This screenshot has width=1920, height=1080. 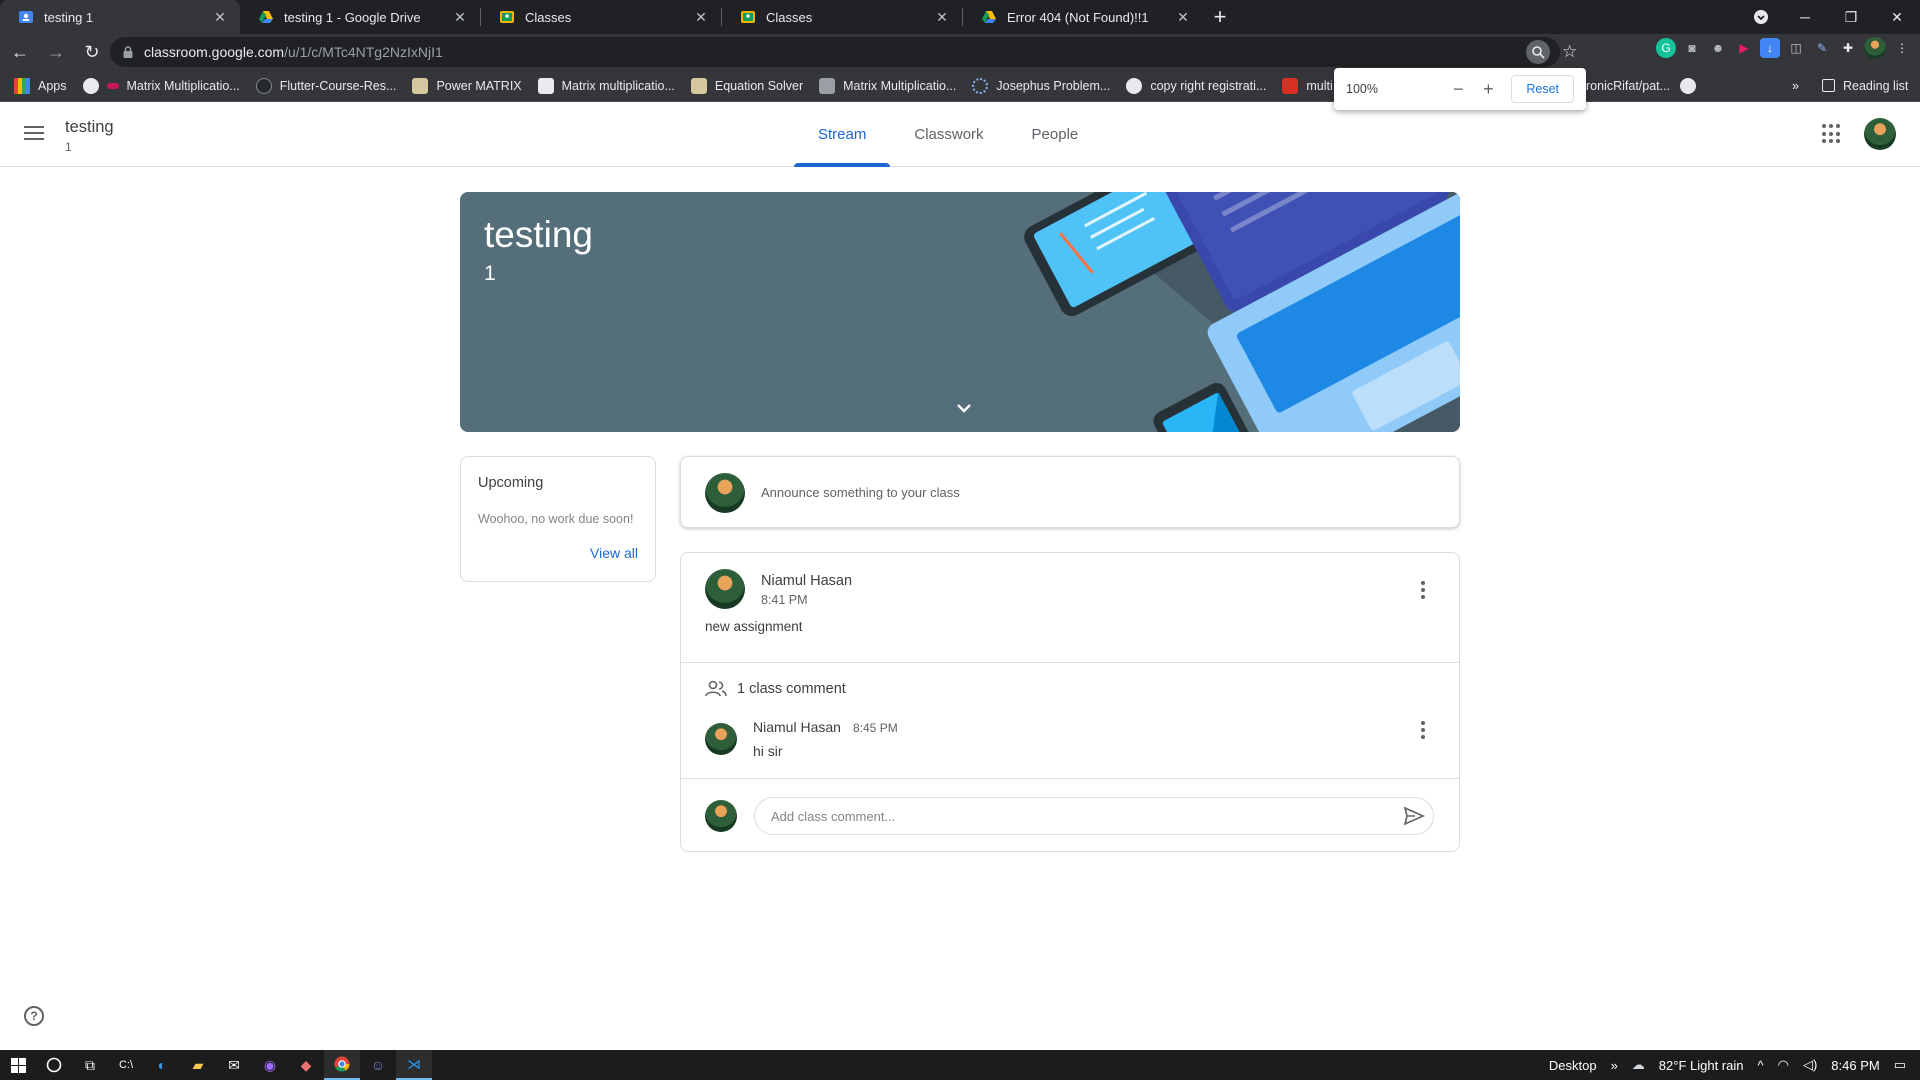 What do you see at coordinates (1744, 48) in the screenshot?
I see `media-icon: ▶` at bounding box center [1744, 48].